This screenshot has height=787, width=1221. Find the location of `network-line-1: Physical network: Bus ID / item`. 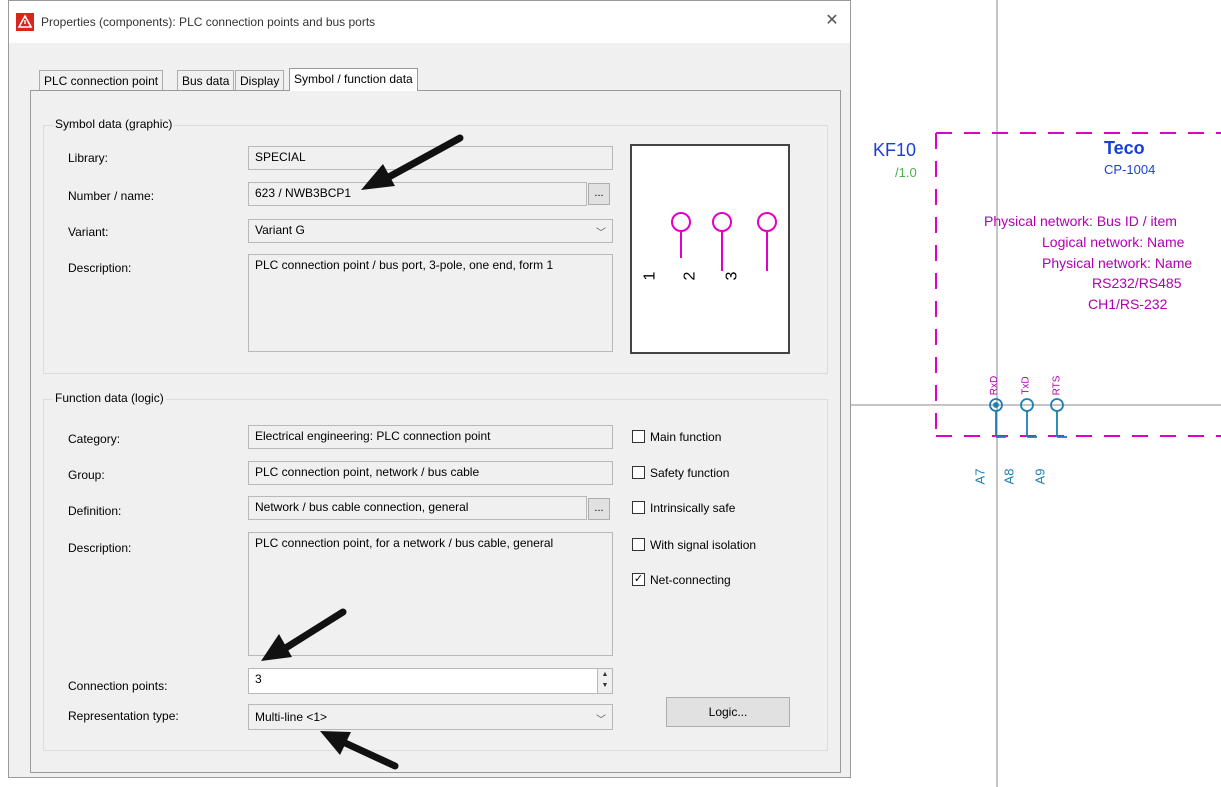

network-line-1: Physical network: Bus ID / item is located at coordinates (1080, 221).